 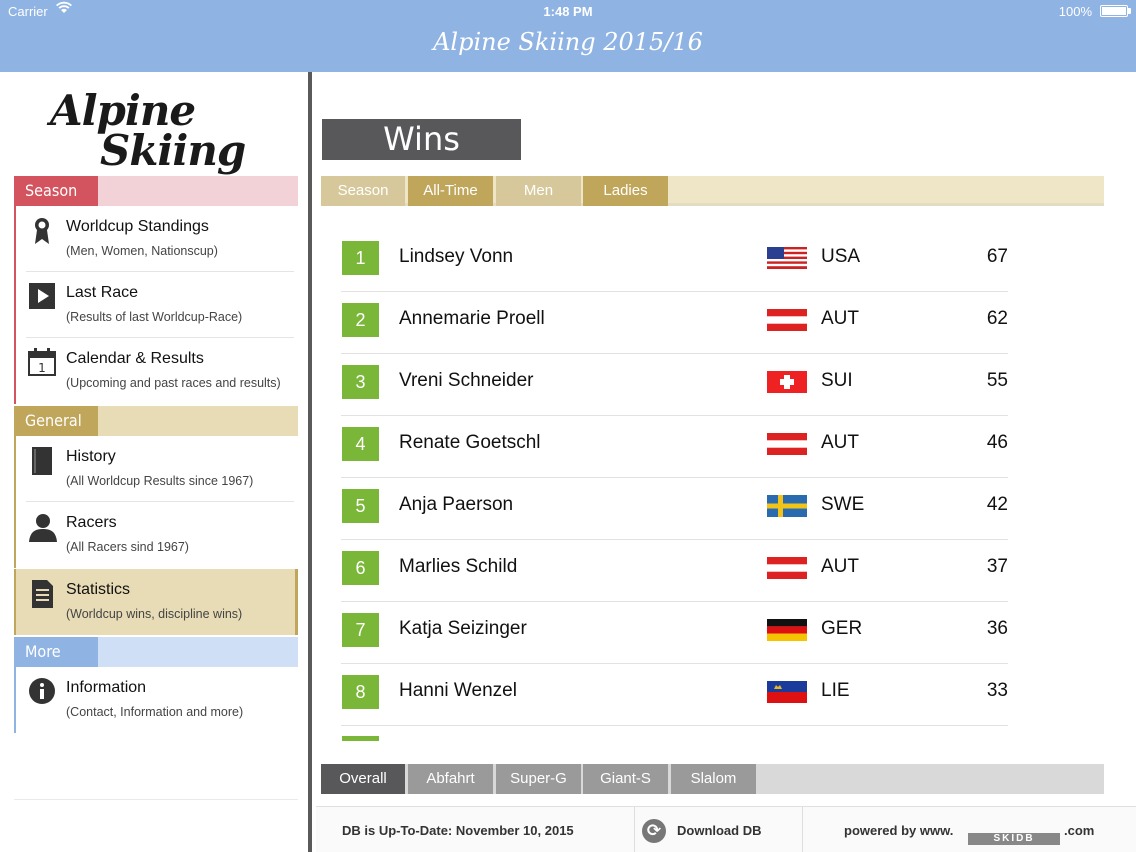 What do you see at coordinates (135, 358) in the screenshot?
I see `sidebar-item-title: Calendar & Results` at bounding box center [135, 358].